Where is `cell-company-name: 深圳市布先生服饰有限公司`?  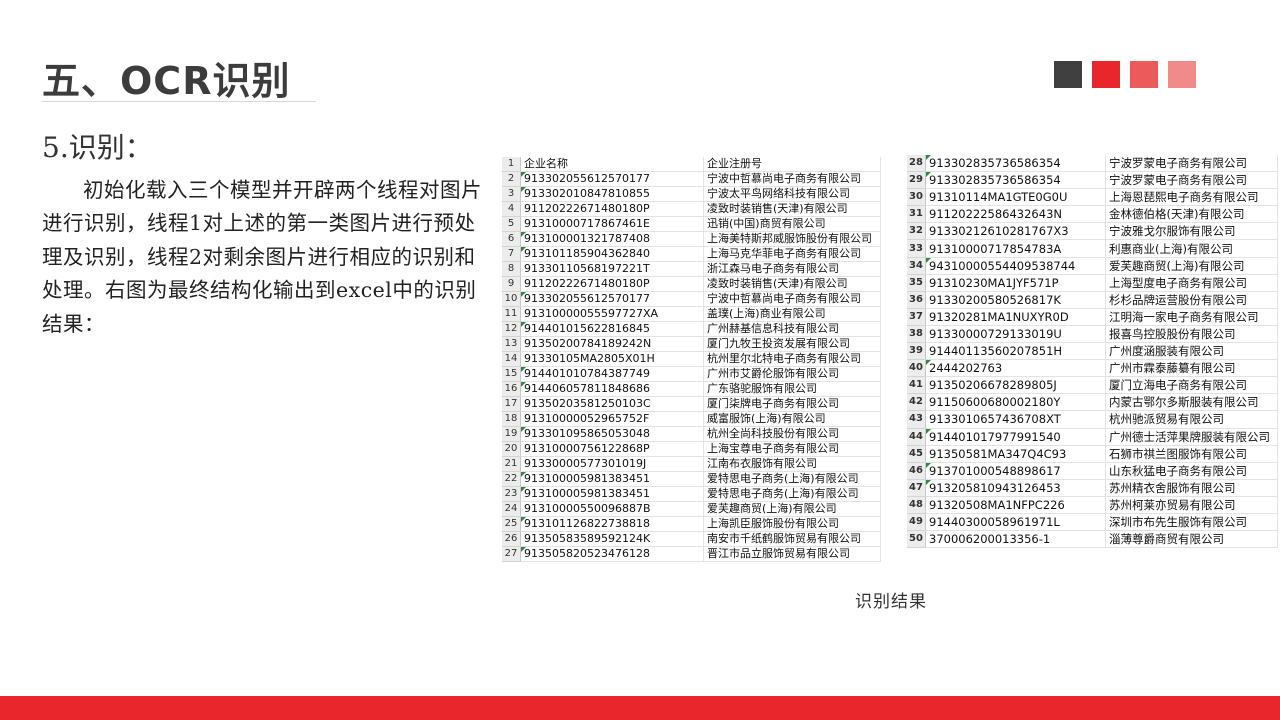 cell-company-name: 深圳市布先生服饰有限公司 is located at coordinates (1191, 522).